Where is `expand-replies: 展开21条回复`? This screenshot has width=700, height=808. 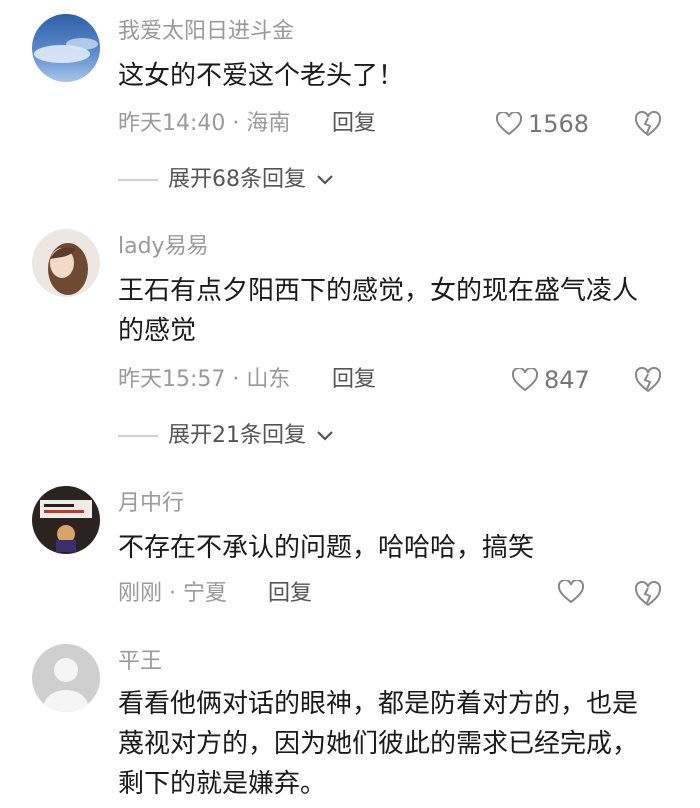
expand-replies: 展开21条回复 is located at coordinates (226, 436).